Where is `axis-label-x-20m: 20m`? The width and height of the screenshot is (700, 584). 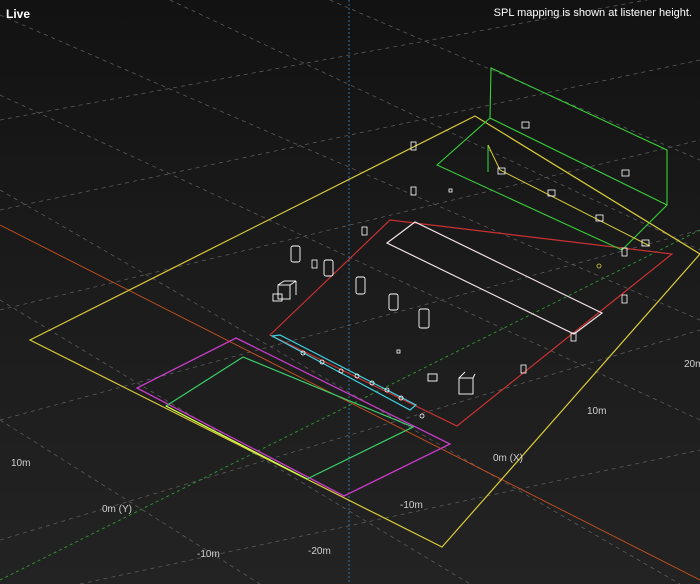 axis-label-x-20m: 20m is located at coordinates (692, 364).